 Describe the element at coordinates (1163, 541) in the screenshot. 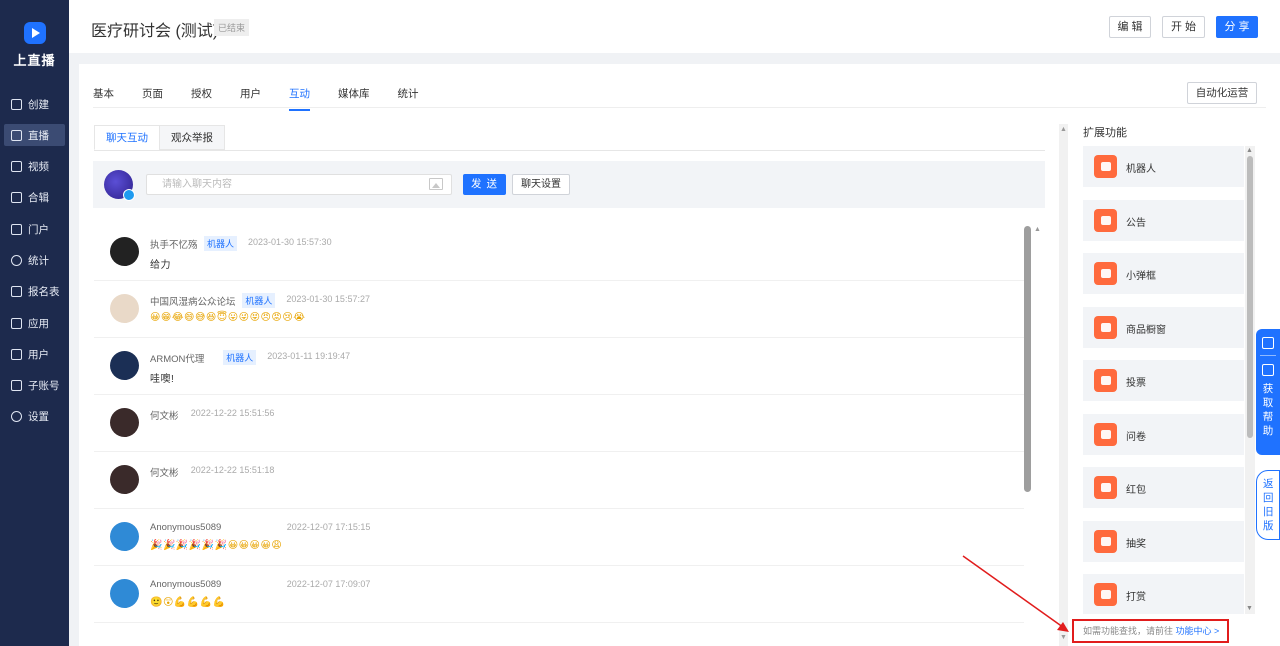

I see `extension-item: 抽奖` at that location.